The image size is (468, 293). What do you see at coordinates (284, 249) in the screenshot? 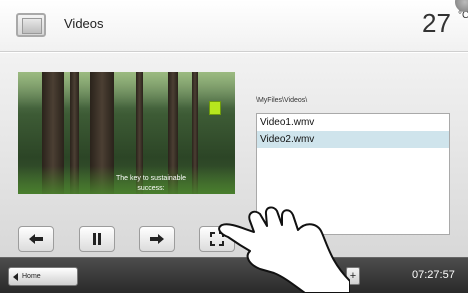
I see `pointing-hand-icon` at bounding box center [284, 249].